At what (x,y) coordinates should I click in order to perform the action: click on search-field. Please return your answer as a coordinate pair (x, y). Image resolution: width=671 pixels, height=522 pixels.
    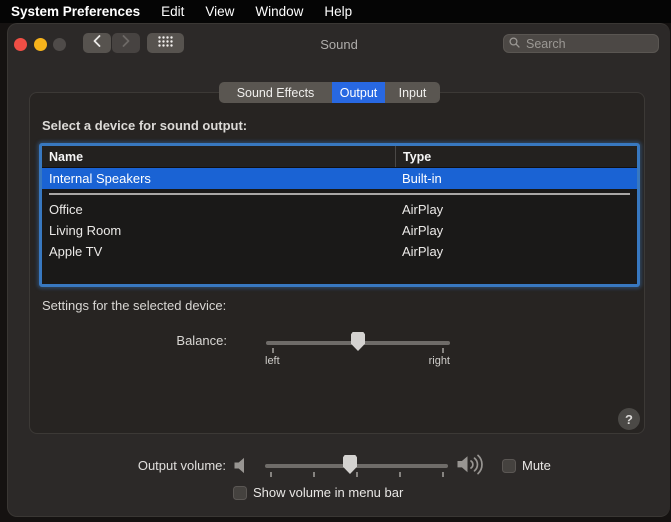
    Looking at the image, I should click on (581, 43).